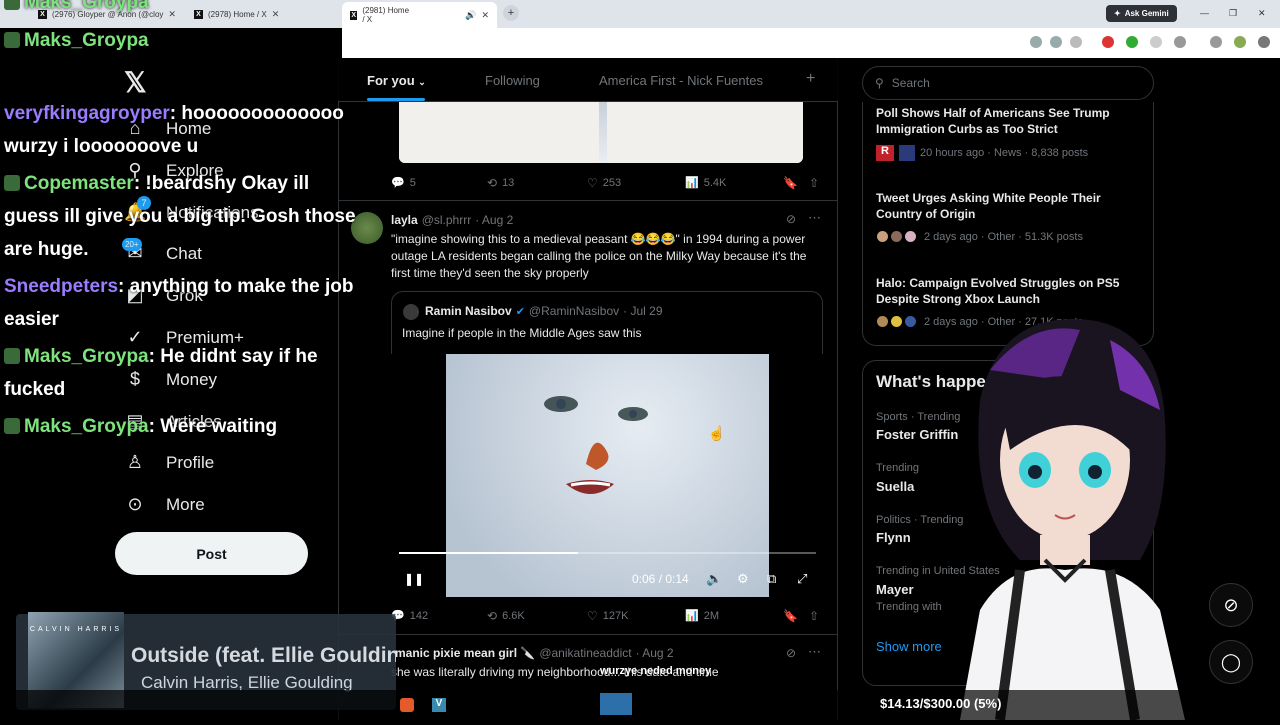 This screenshot has width=1280, height=725. Describe the element at coordinates (1117, 13) in the screenshot. I see `gemini-icon: ✦` at that location.